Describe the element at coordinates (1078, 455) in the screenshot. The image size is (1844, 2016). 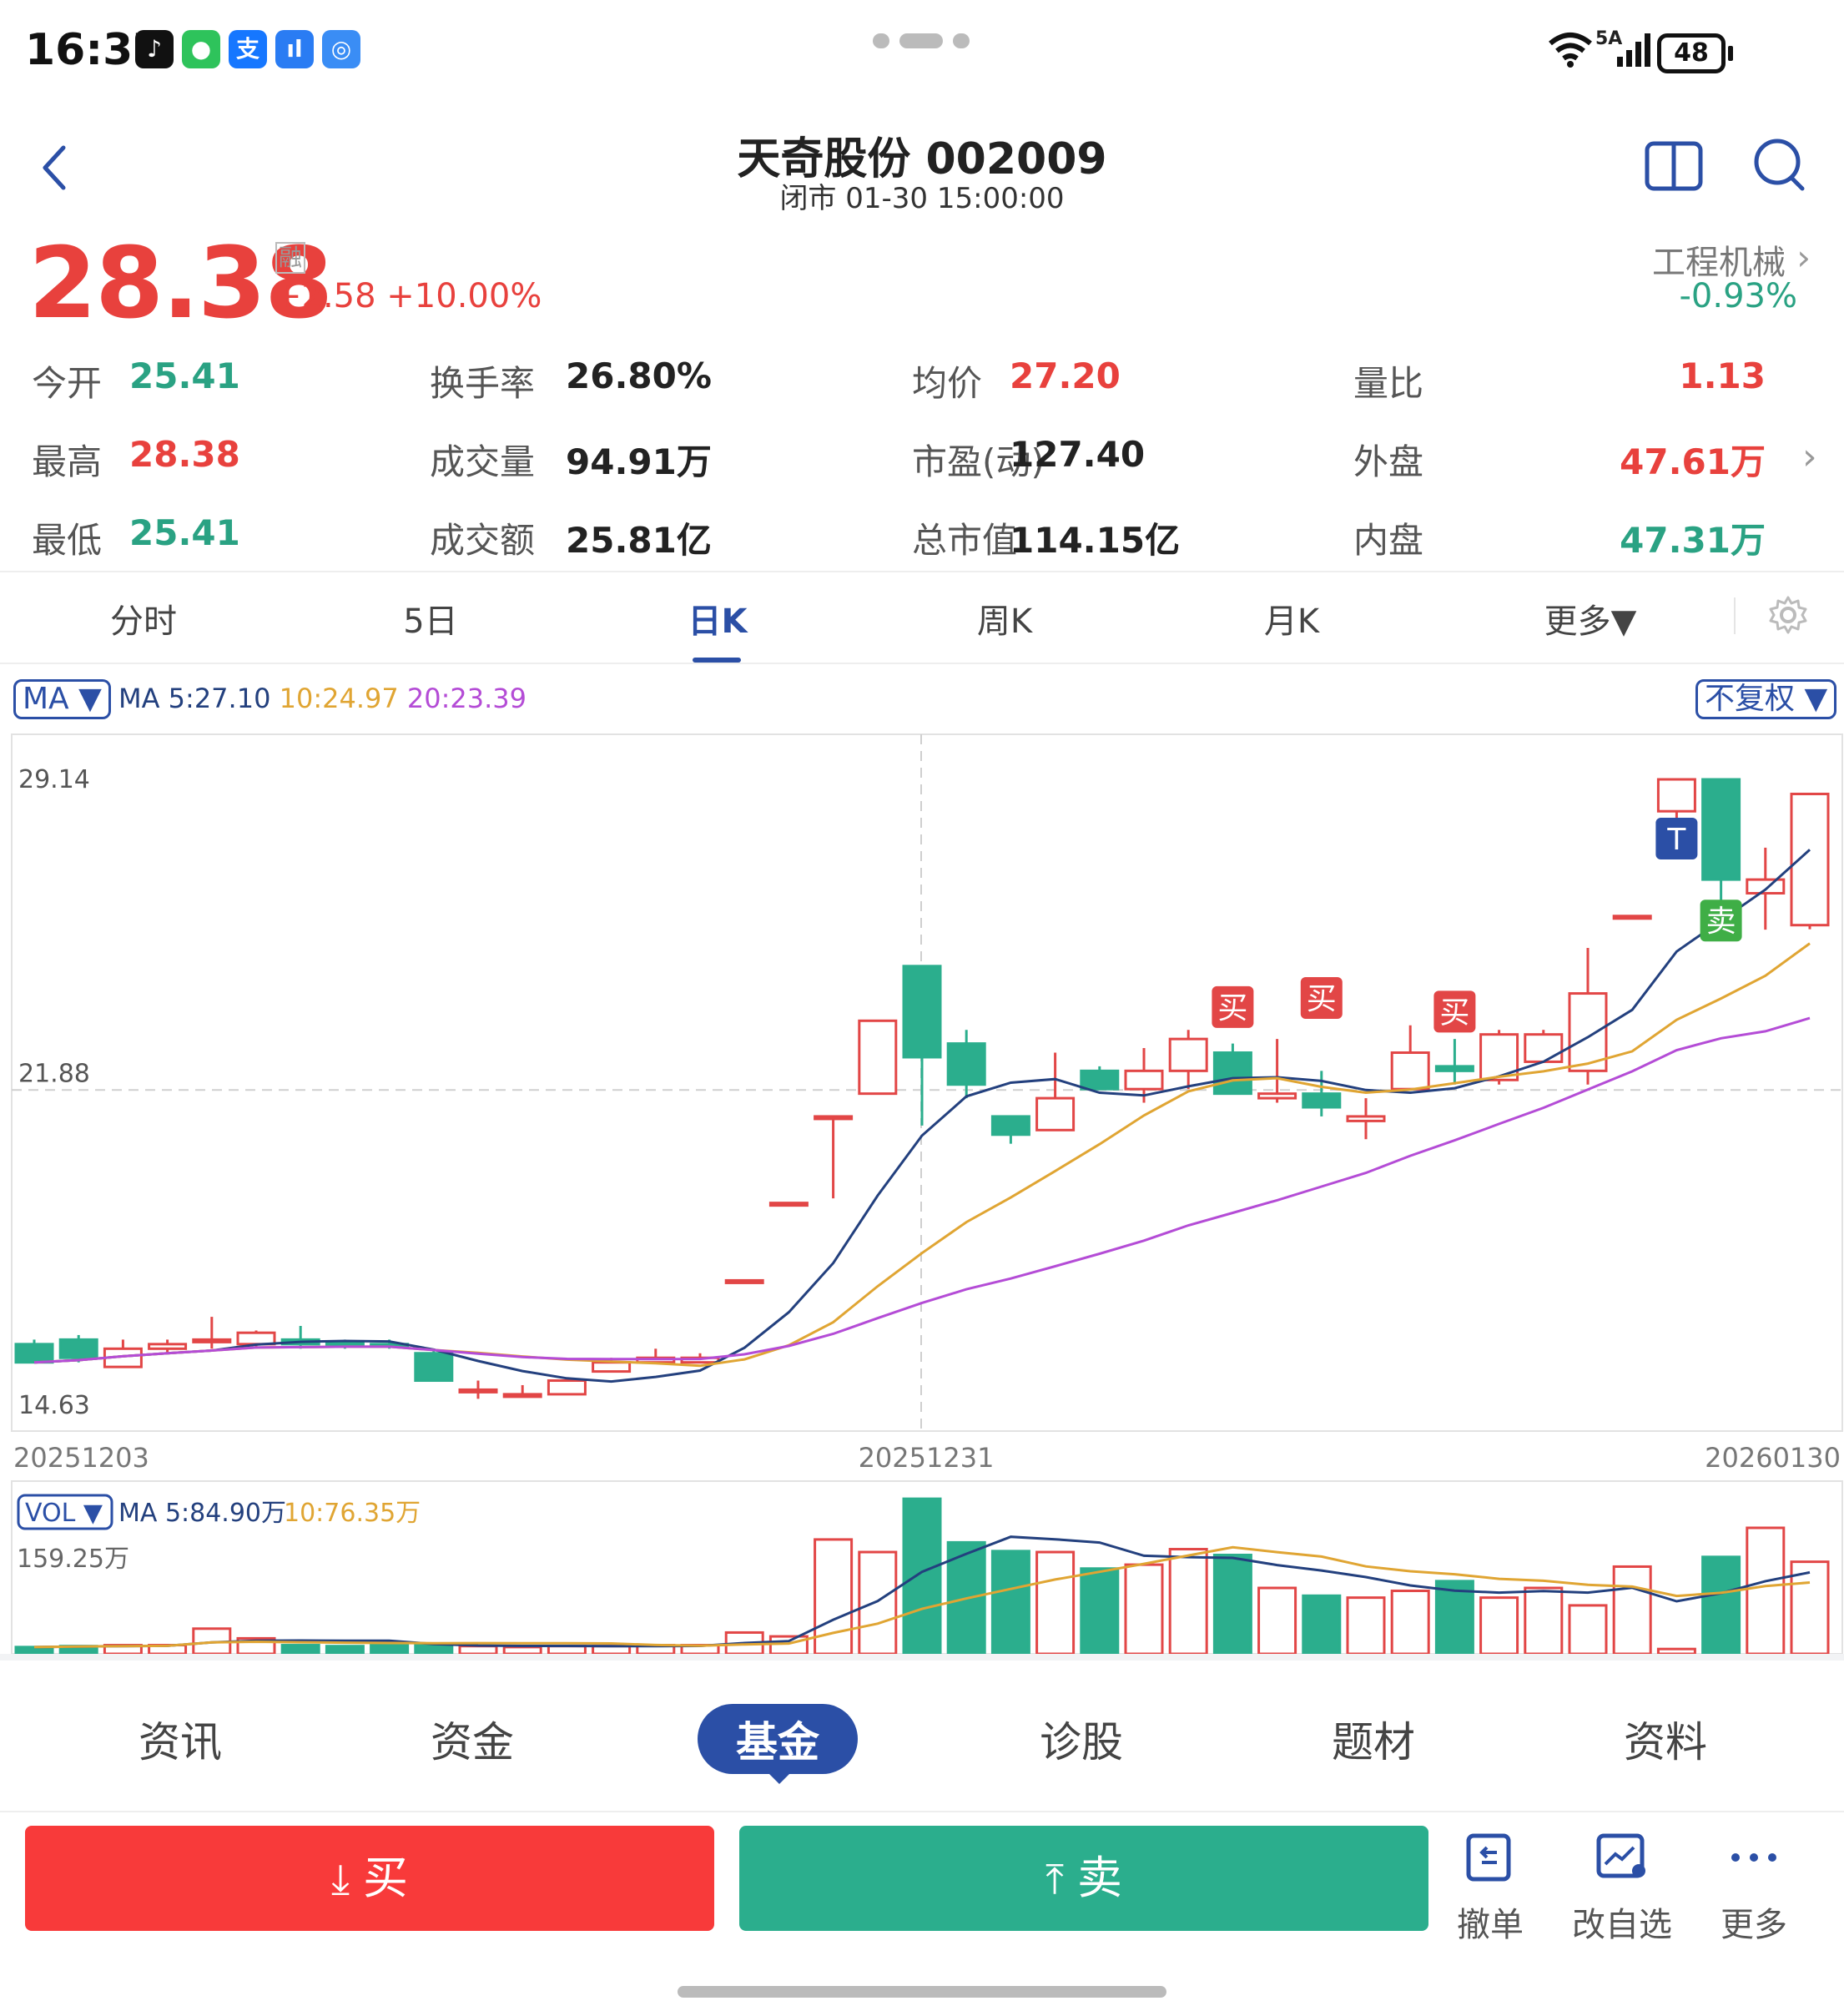
I see `stat-value: 127.40` at that location.